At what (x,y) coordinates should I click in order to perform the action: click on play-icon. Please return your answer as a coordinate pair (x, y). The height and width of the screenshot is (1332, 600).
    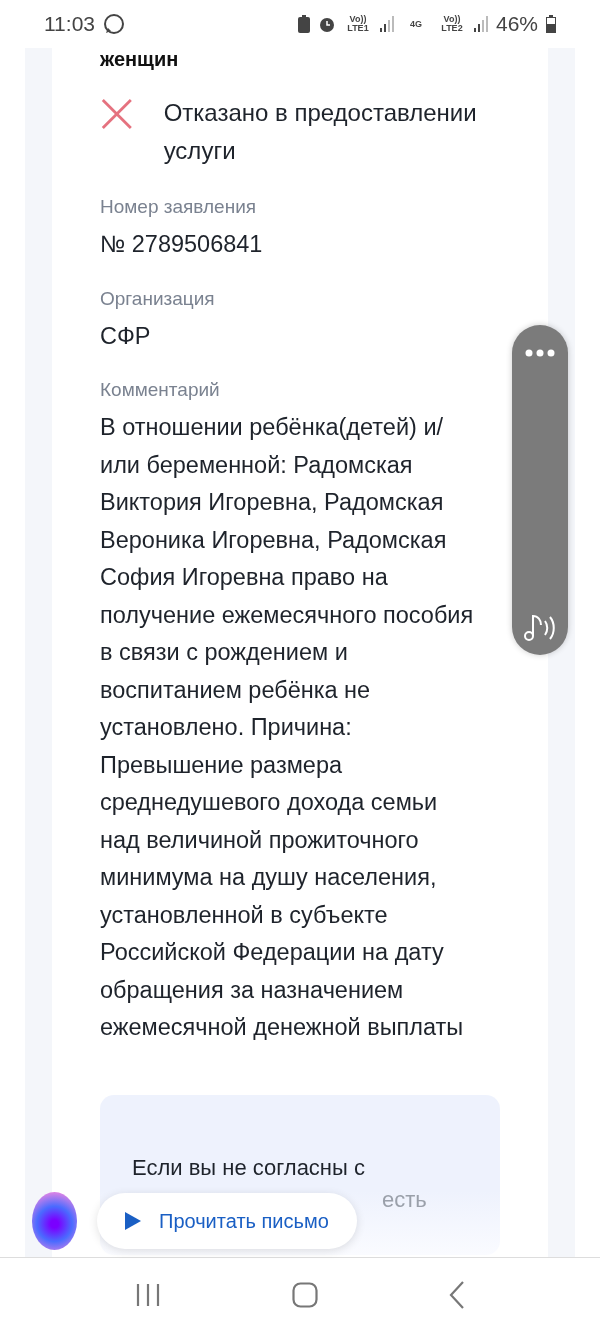
    Looking at the image, I should click on (133, 1221).